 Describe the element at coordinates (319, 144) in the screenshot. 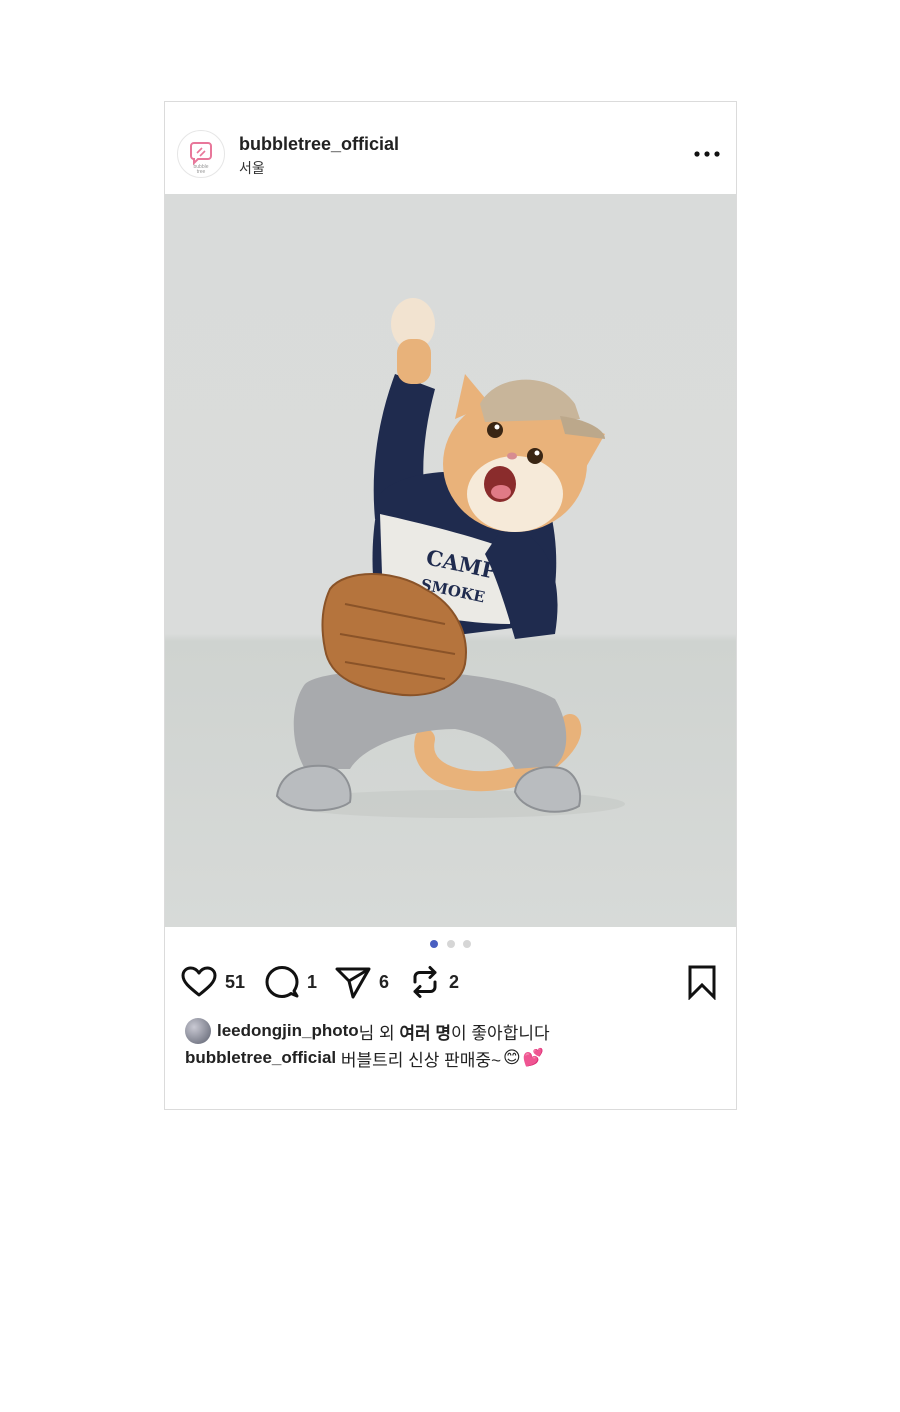

I see `post-username: bubbletree_official` at that location.